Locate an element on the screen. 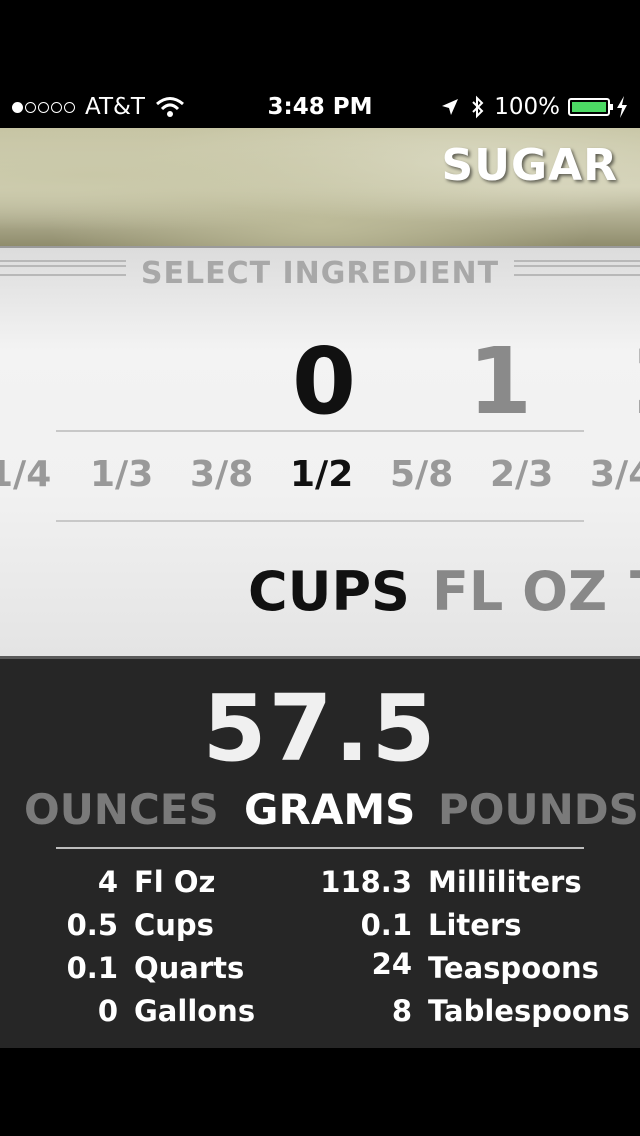 Image resolution: width=640 pixels, height=1136 pixels. fraction-option: 1/3 is located at coordinates (121, 474).